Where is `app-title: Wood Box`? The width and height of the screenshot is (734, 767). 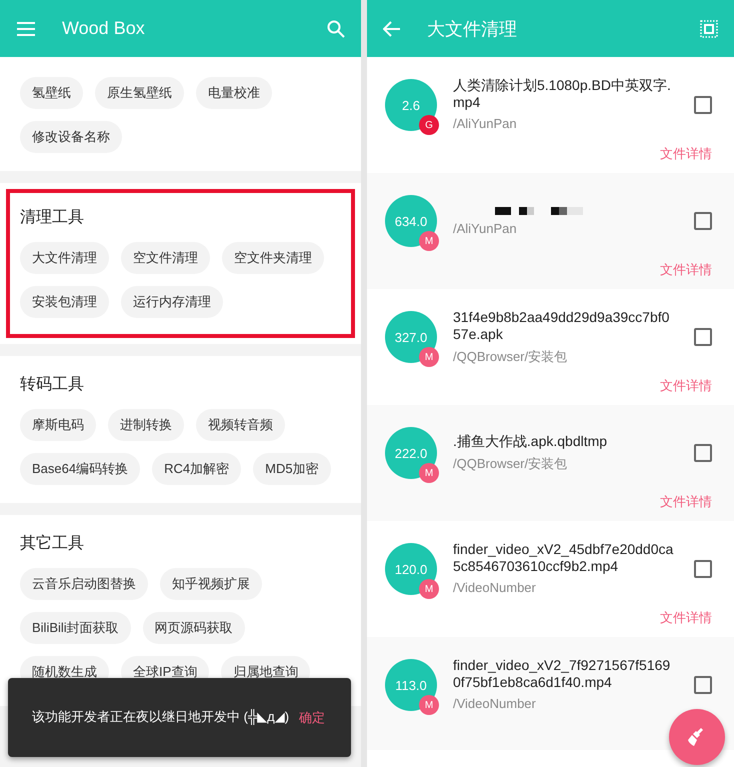 app-title: Wood Box is located at coordinates (104, 28).